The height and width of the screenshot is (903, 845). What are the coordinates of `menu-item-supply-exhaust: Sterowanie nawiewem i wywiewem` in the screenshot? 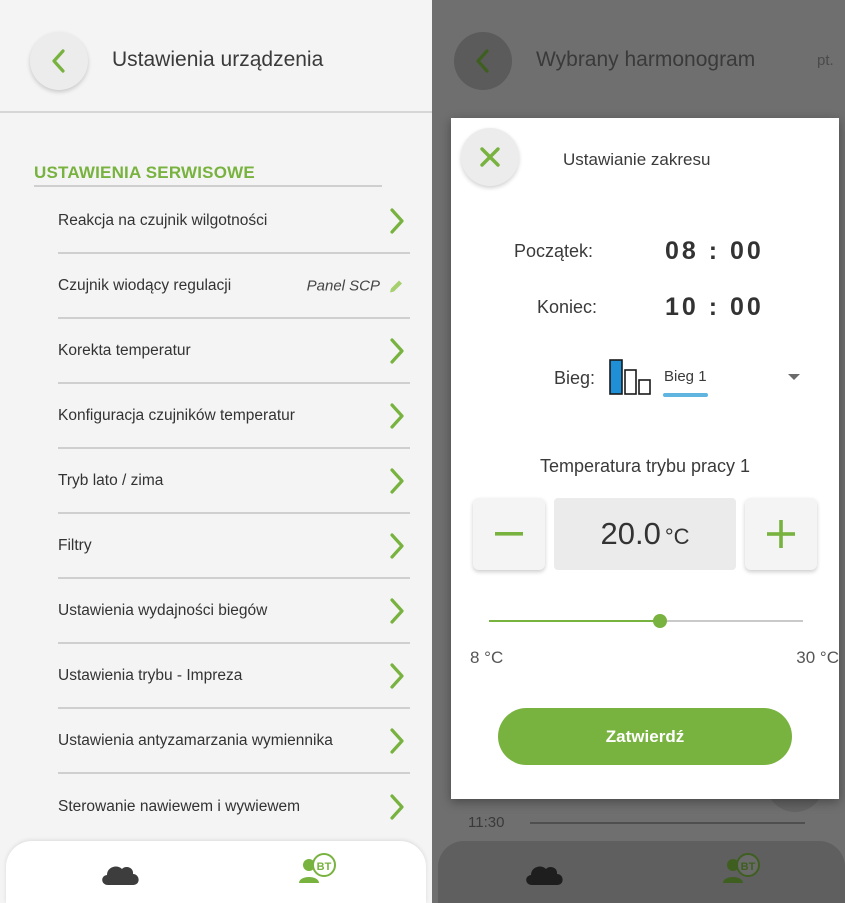 It's located at (234, 807).